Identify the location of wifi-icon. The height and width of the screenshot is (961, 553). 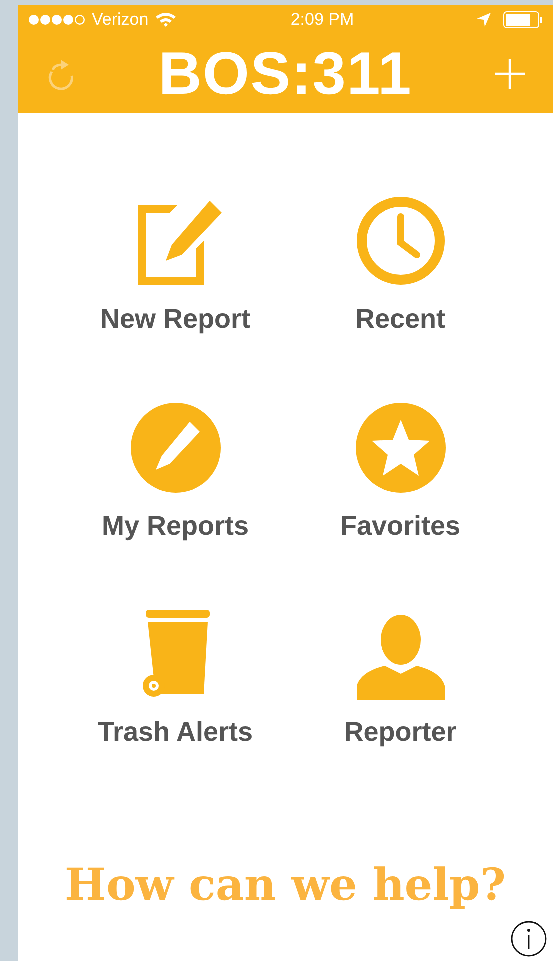
(165, 20).